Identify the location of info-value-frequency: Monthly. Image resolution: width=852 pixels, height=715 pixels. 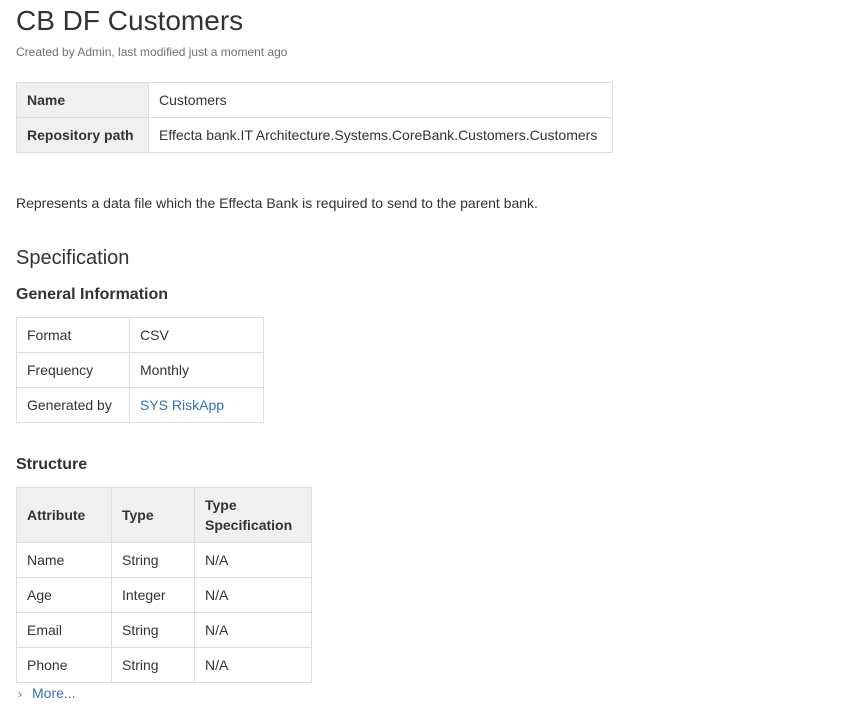
(196, 370).